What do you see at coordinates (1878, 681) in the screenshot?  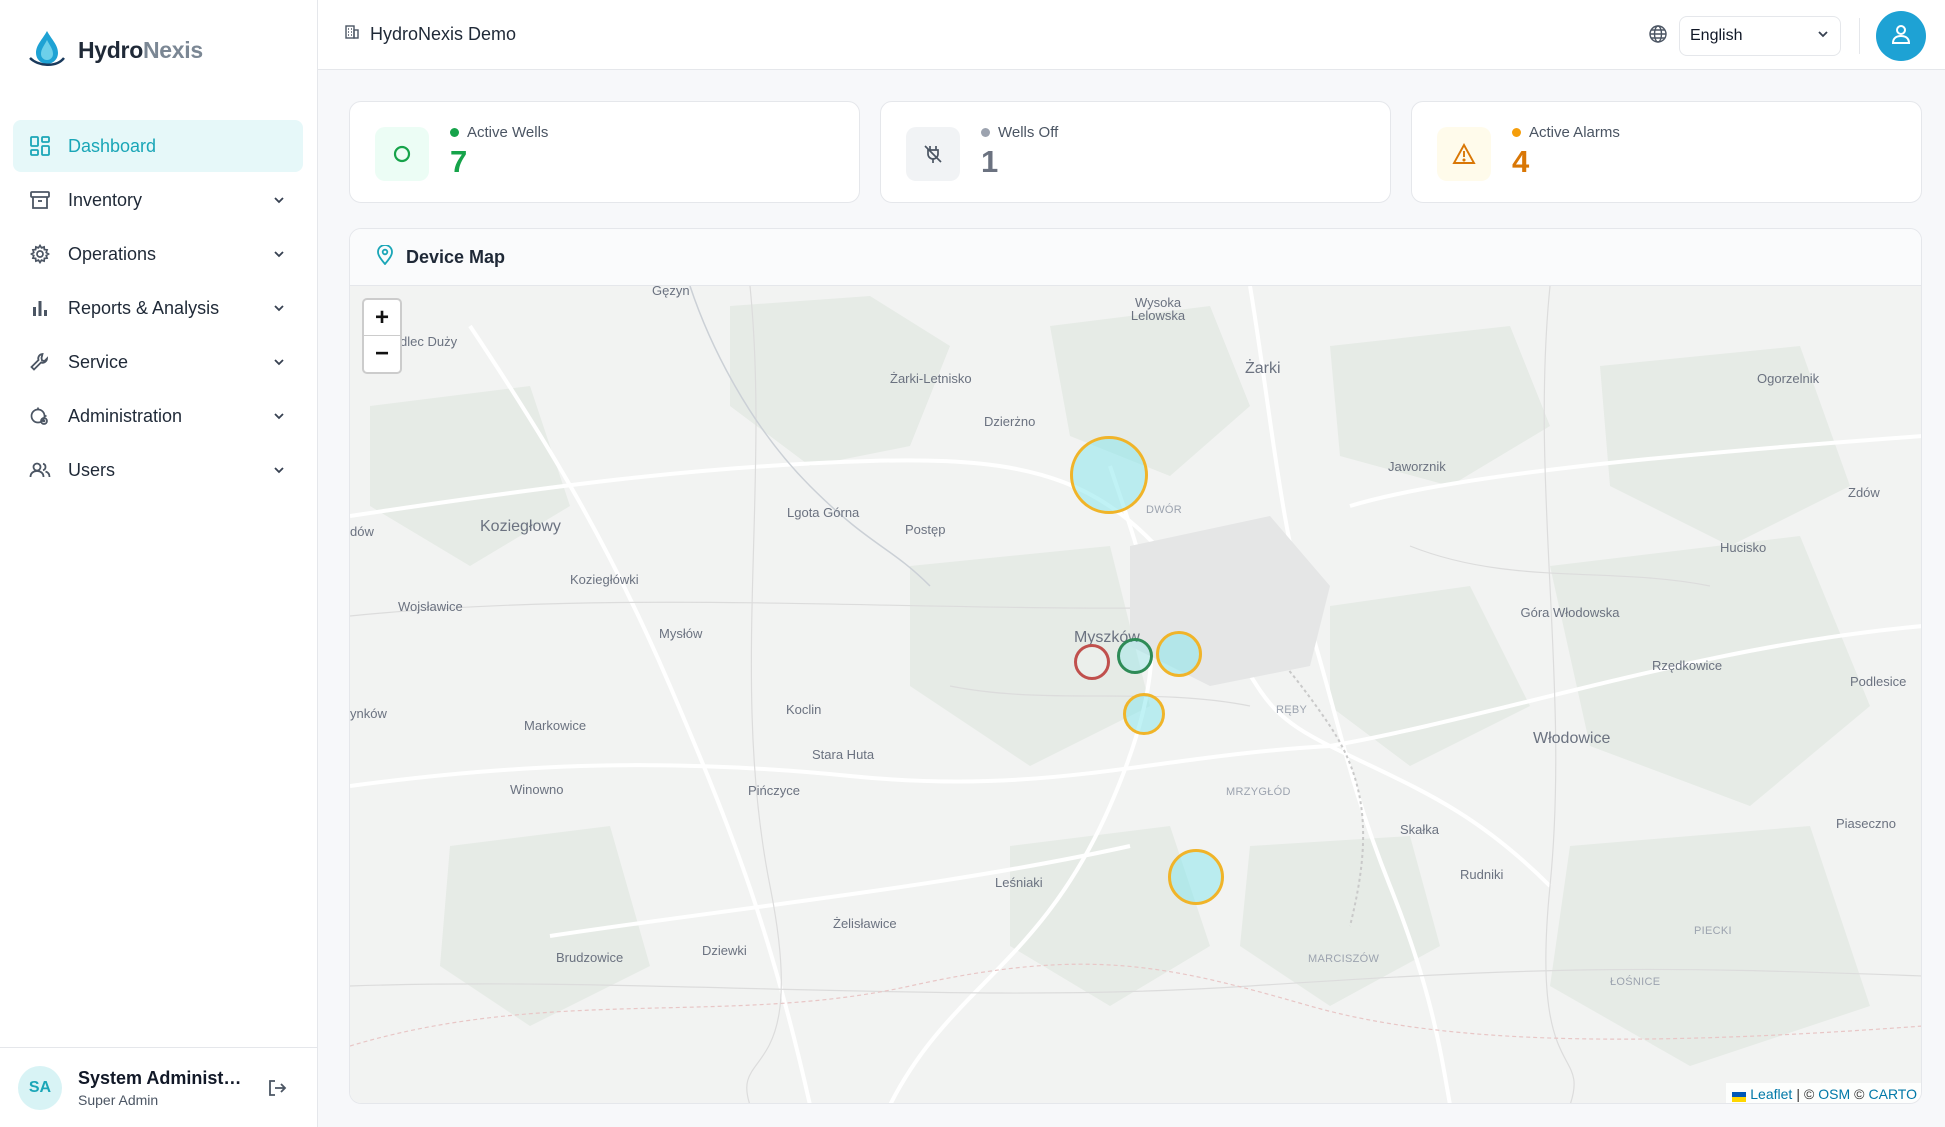 I see `place-label: Podlesice` at bounding box center [1878, 681].